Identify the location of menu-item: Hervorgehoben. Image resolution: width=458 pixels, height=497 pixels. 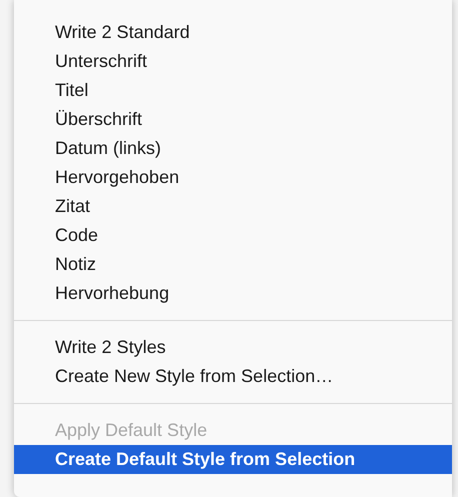
(233, 177).